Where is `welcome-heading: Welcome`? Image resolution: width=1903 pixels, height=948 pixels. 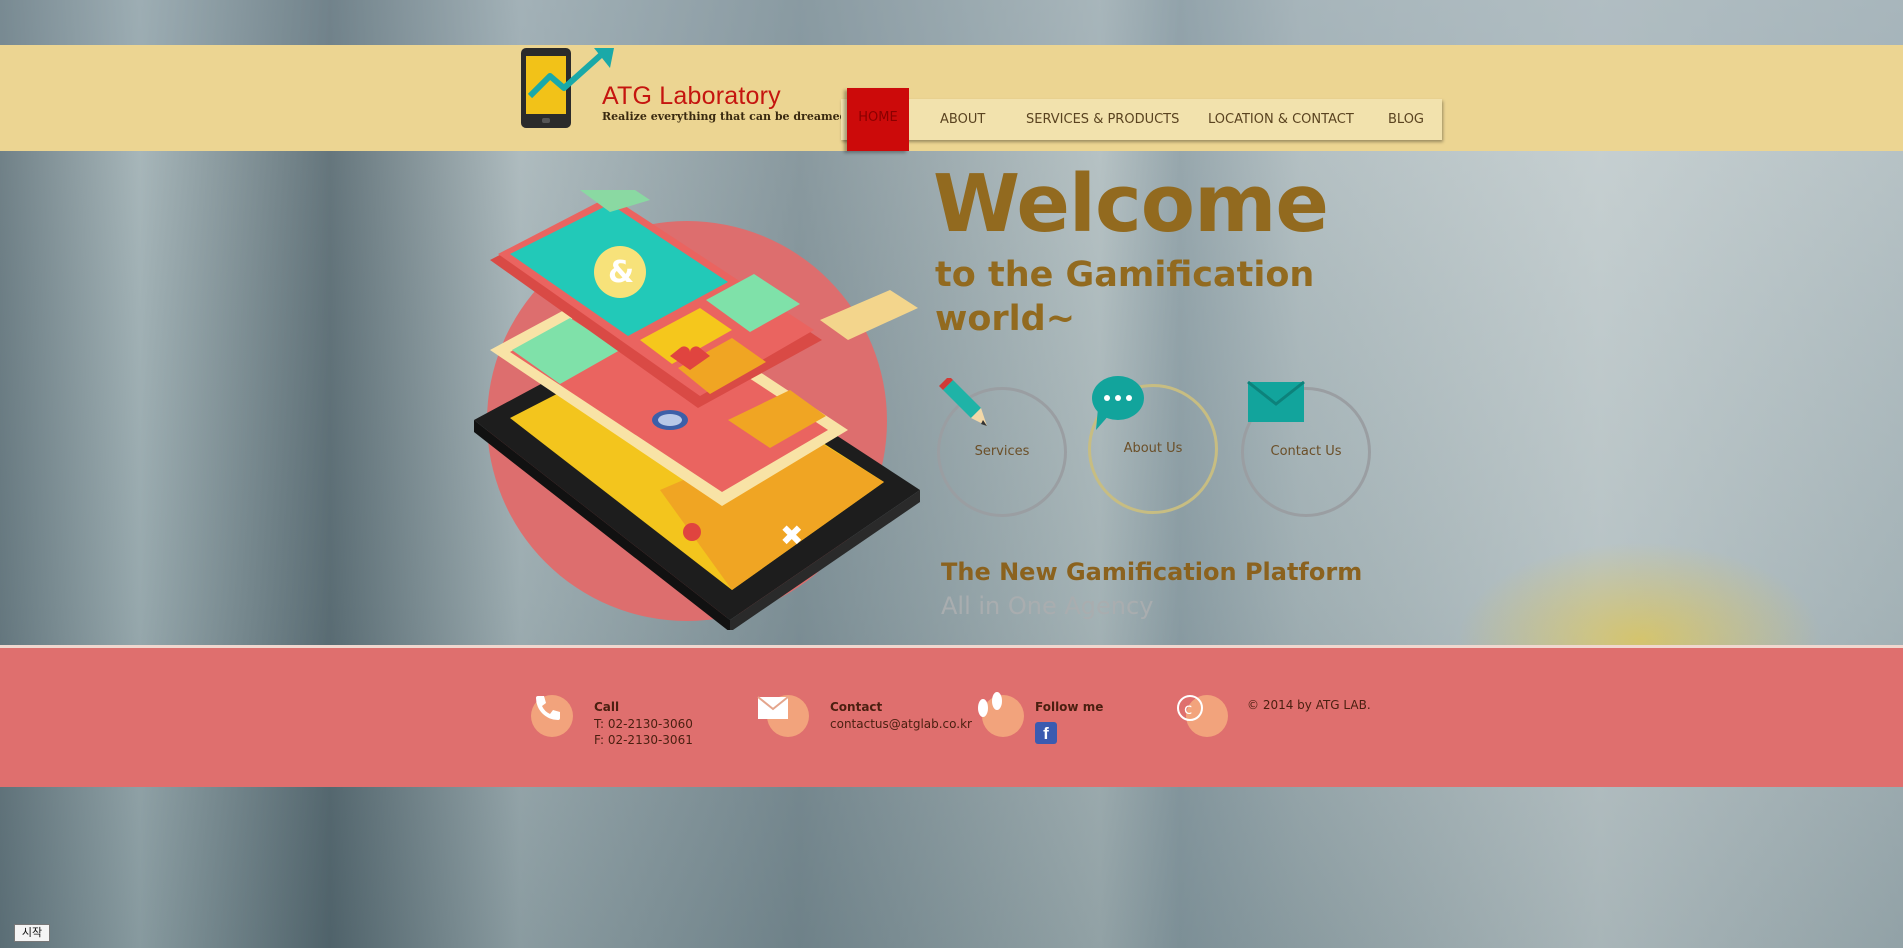
welcome-heading: Welcome is located at coordinates (1131, 204).